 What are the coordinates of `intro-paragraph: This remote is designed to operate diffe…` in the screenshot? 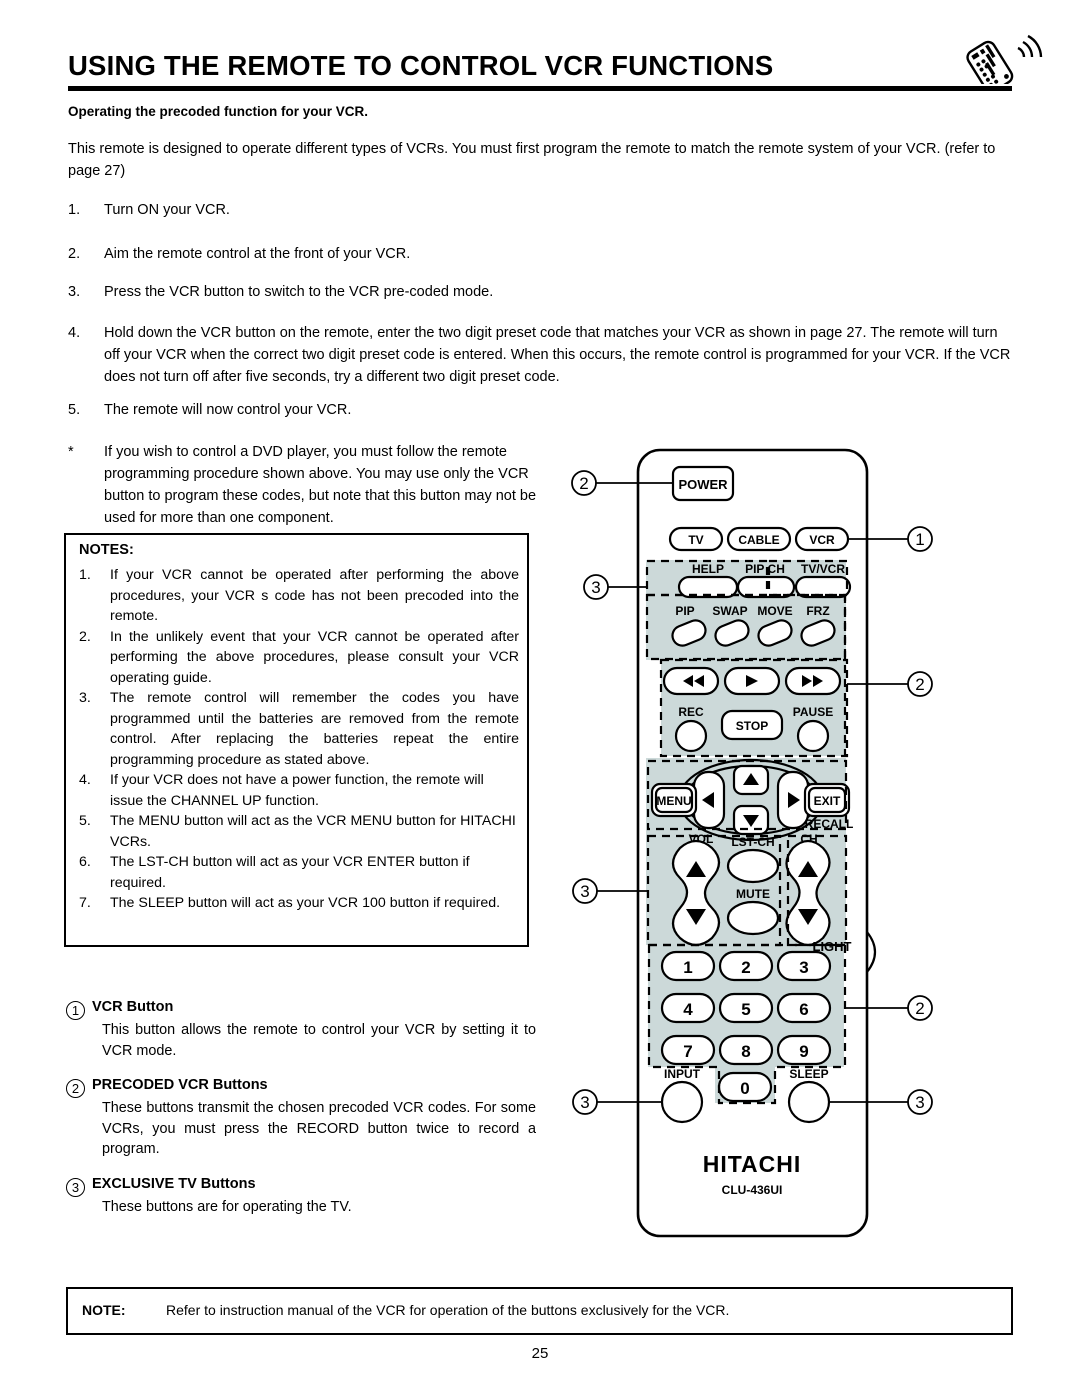 It's located at (532, 160).